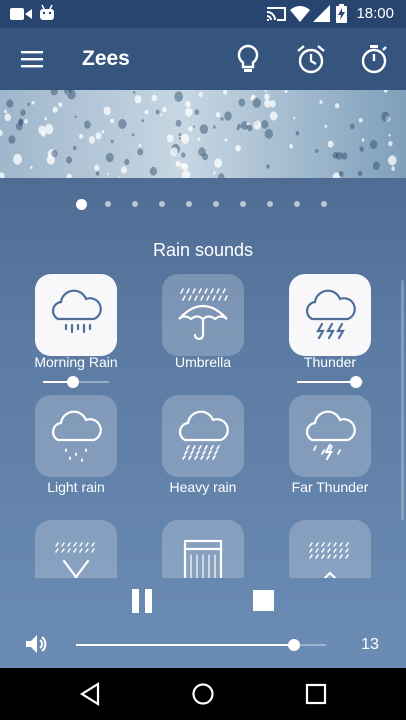 The width and height of the screenshot is (406, 720). I want to click on cloud-heavy-rain-icon, so click(203, 435).